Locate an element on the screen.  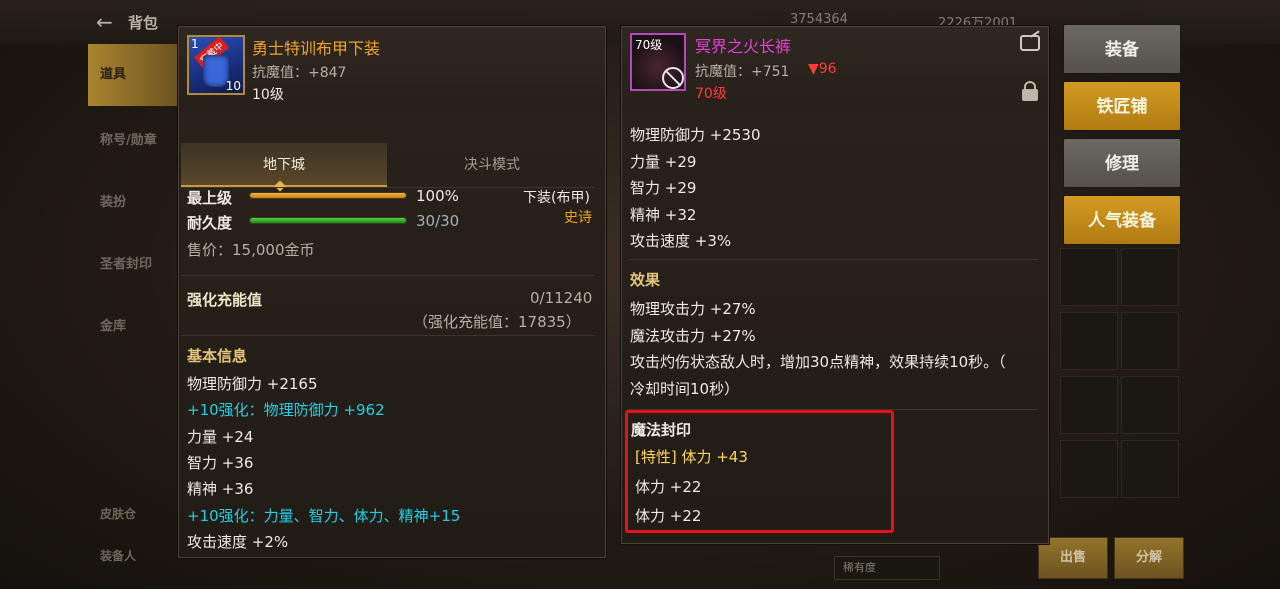
grade-bar is located at coordinates (328, 195).